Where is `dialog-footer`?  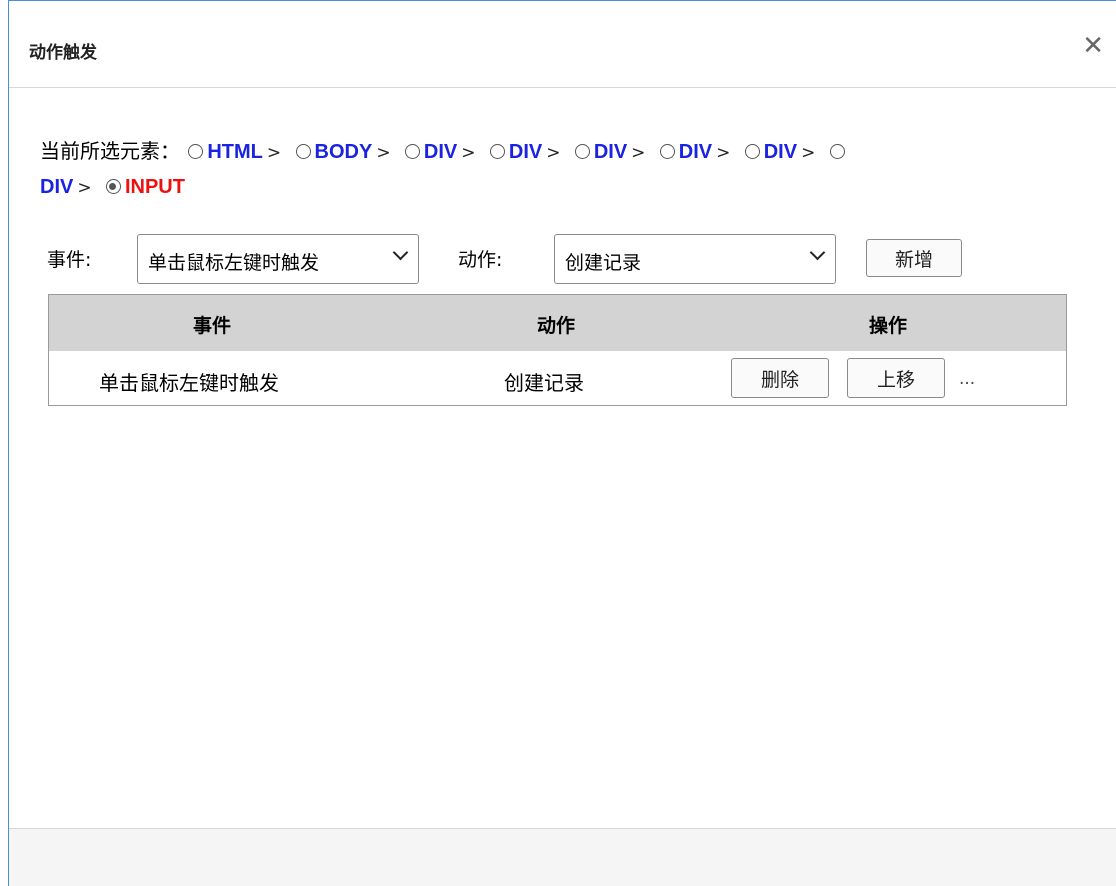 dialog-footer is located at coordinates (562, 857).